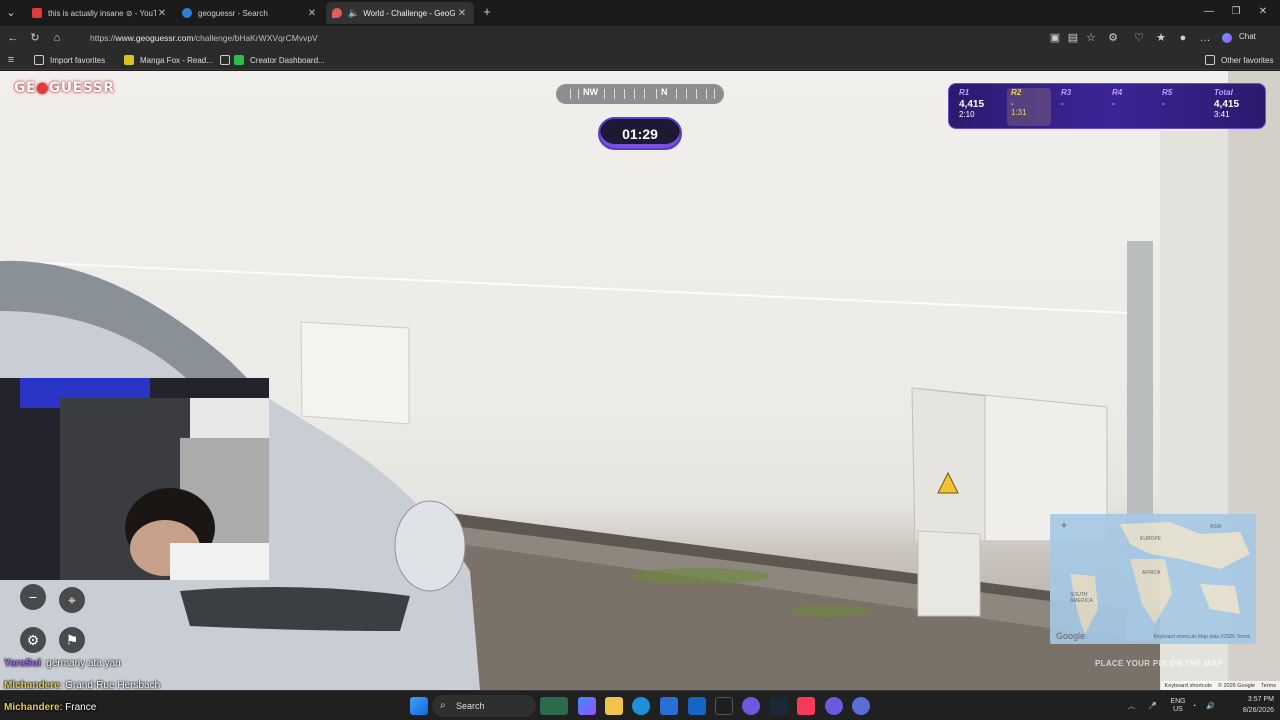 This screenshot has height=720, width=1280. What do you see at coordinates (1156, 706) in the screenshot?
I see `microphone-icon: 🎤` at bounding box center [1156, 706].